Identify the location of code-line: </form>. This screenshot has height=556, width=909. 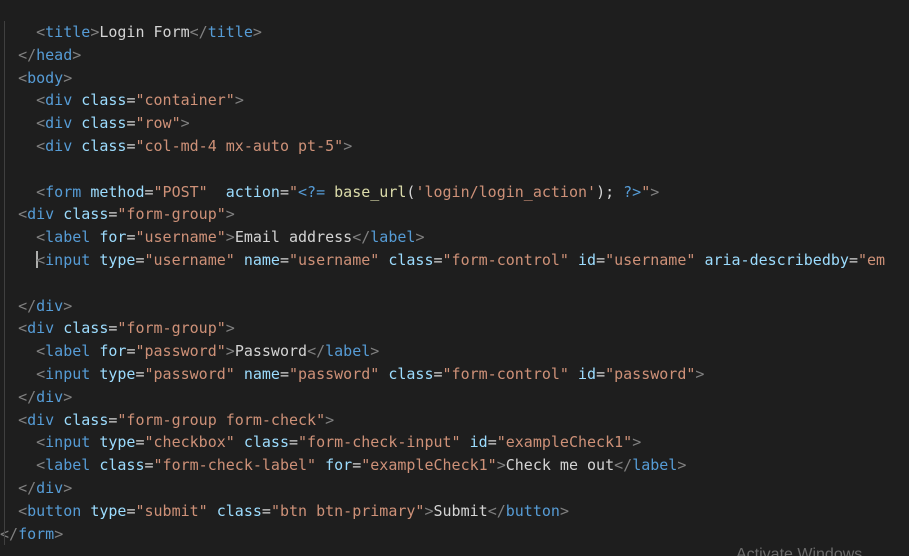
(454, 534).